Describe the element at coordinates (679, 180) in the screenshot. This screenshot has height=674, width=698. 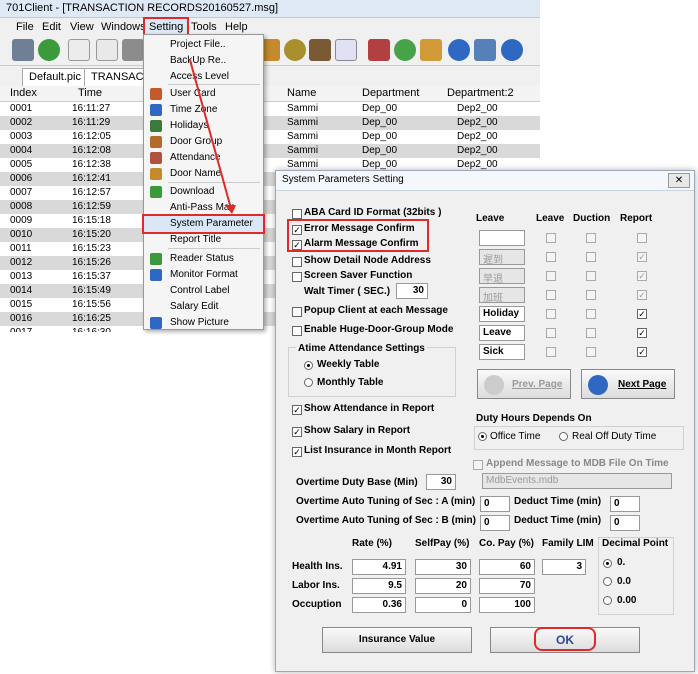
I see `close-button: ✕` at that location.